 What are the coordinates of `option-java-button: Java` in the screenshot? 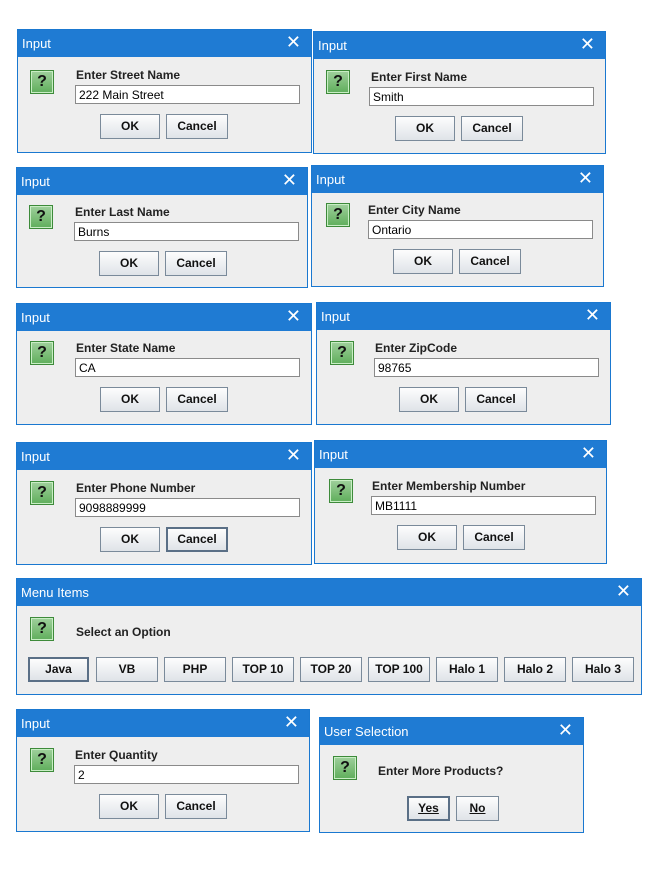 It's located at (58, 669).